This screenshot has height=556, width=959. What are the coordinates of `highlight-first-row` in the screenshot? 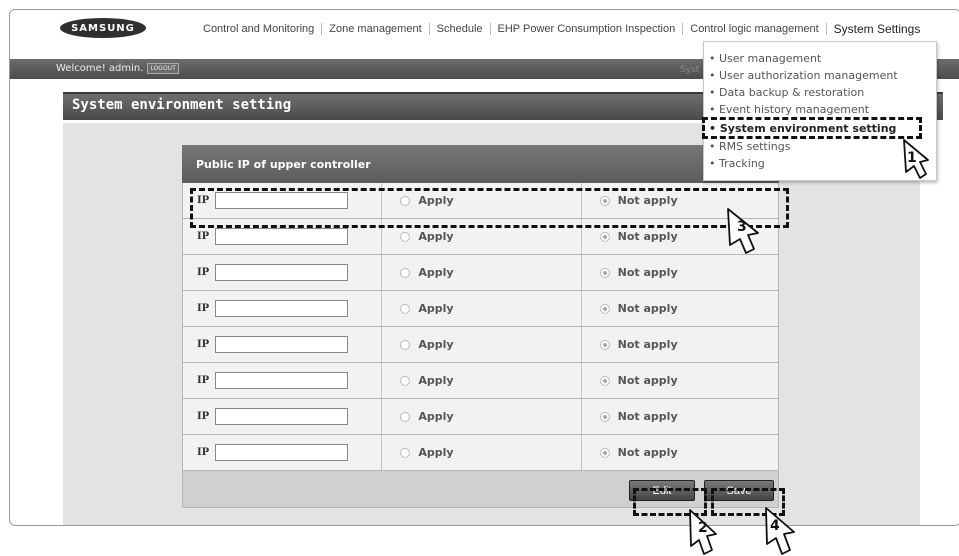 It's located at (489, 208).